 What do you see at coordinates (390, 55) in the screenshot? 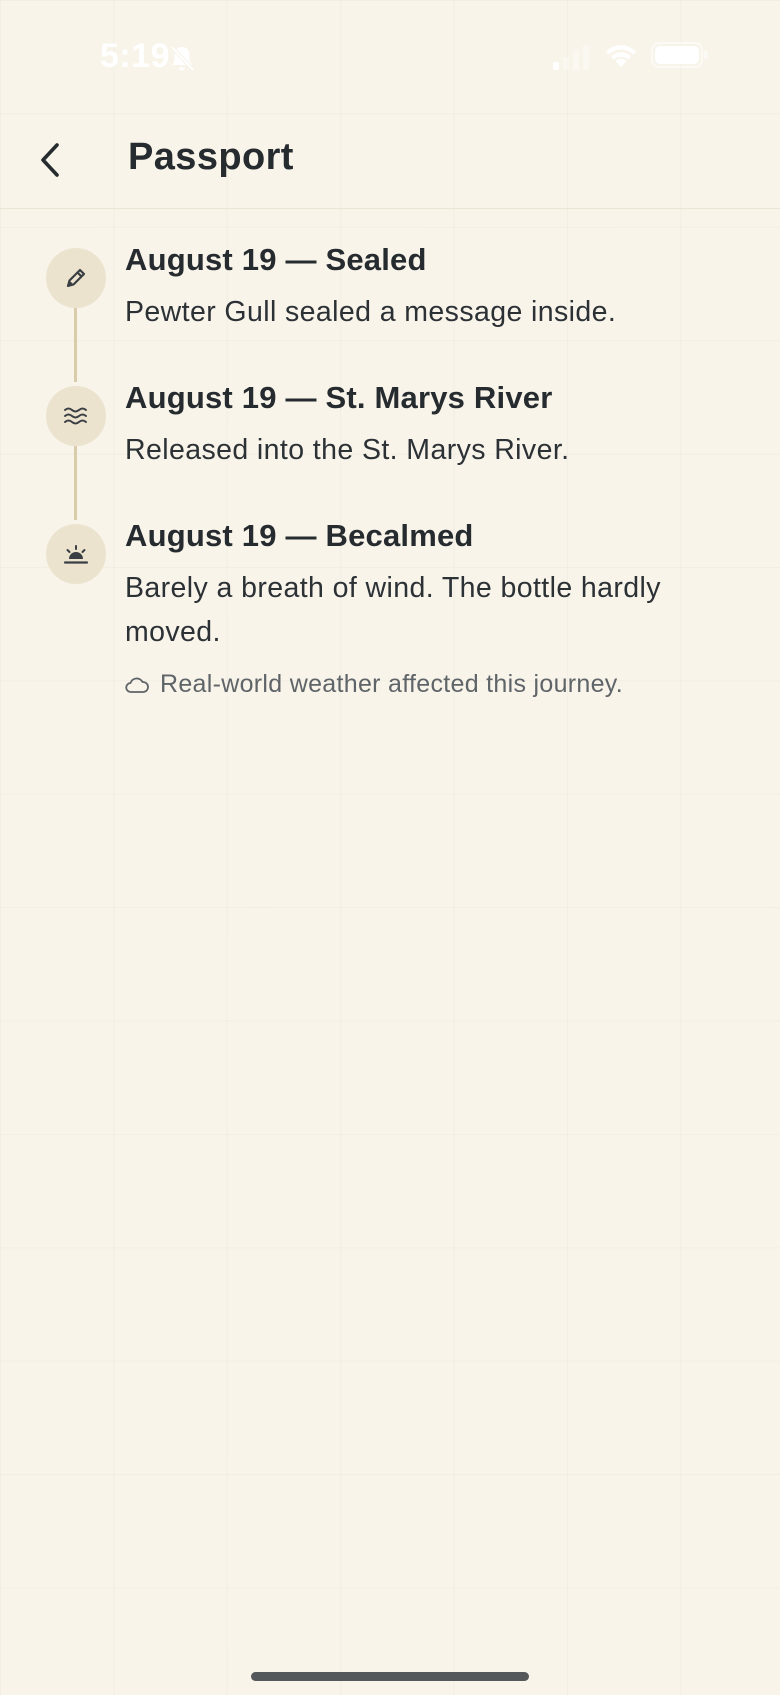
I see `status-bar: 5:19` at bounding box center [390, 55].